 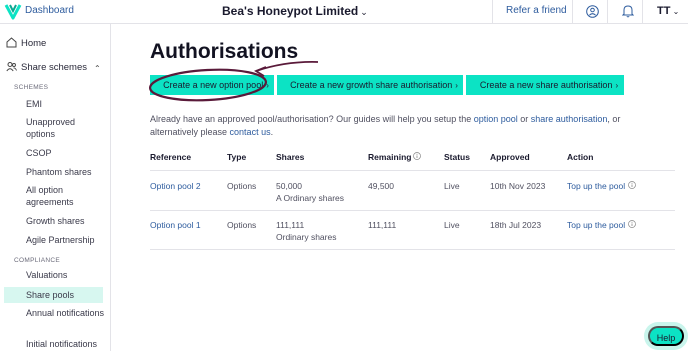 What do you see at coordinates (13, 11) in the screenshot?
I see `logo-icon` at bounding box center [13, 11].